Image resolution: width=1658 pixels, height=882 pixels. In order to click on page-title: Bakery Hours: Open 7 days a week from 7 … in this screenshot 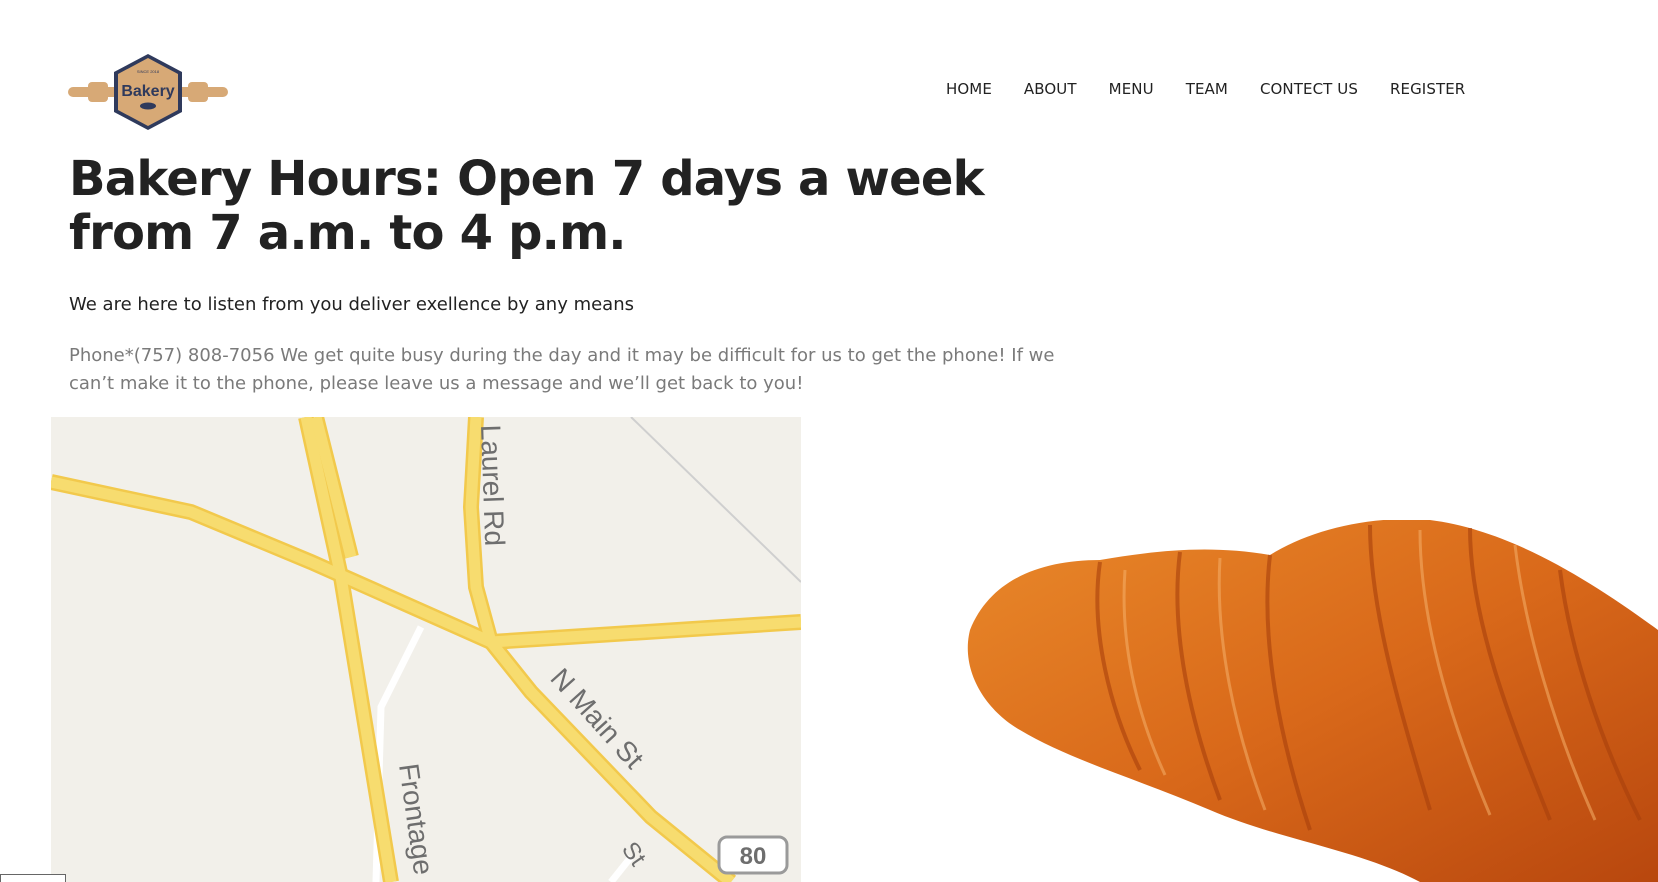, I will do `click(527, 206)`.